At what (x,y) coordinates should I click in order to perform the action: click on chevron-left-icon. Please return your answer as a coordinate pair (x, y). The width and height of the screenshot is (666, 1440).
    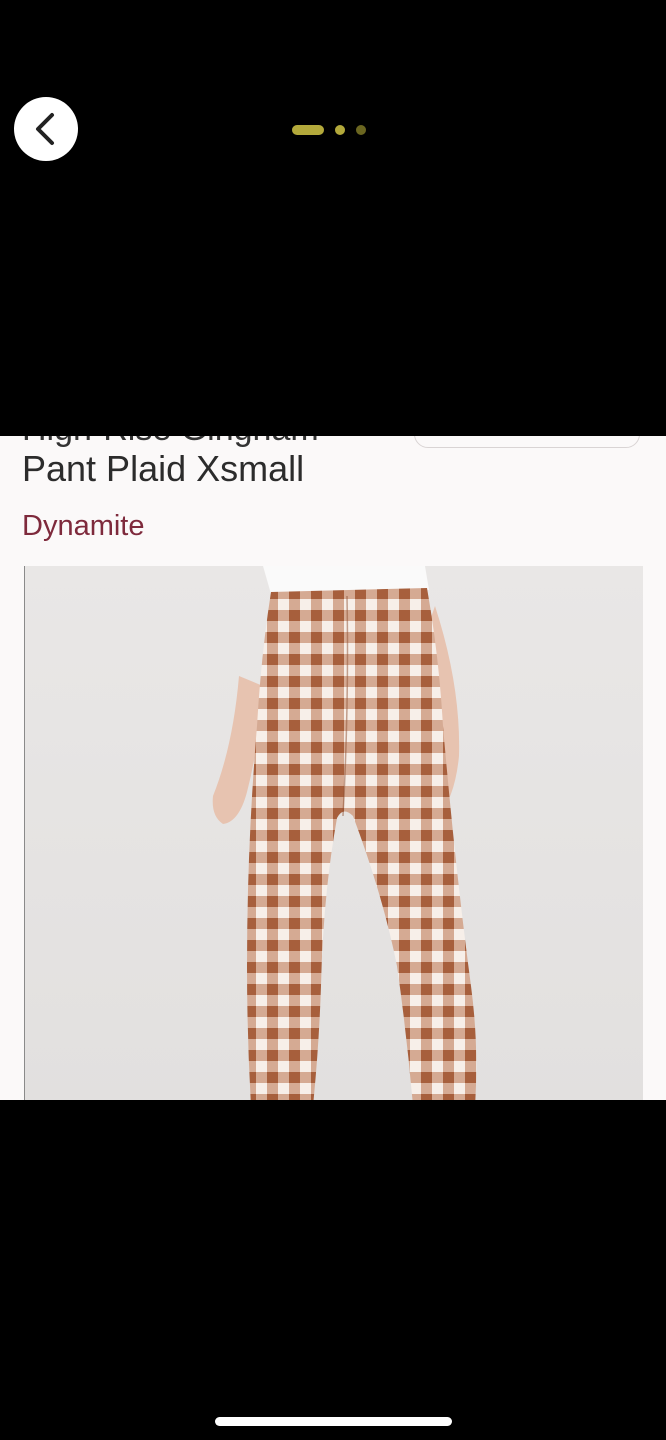
    Looking at the image, I should click on (46, 129).